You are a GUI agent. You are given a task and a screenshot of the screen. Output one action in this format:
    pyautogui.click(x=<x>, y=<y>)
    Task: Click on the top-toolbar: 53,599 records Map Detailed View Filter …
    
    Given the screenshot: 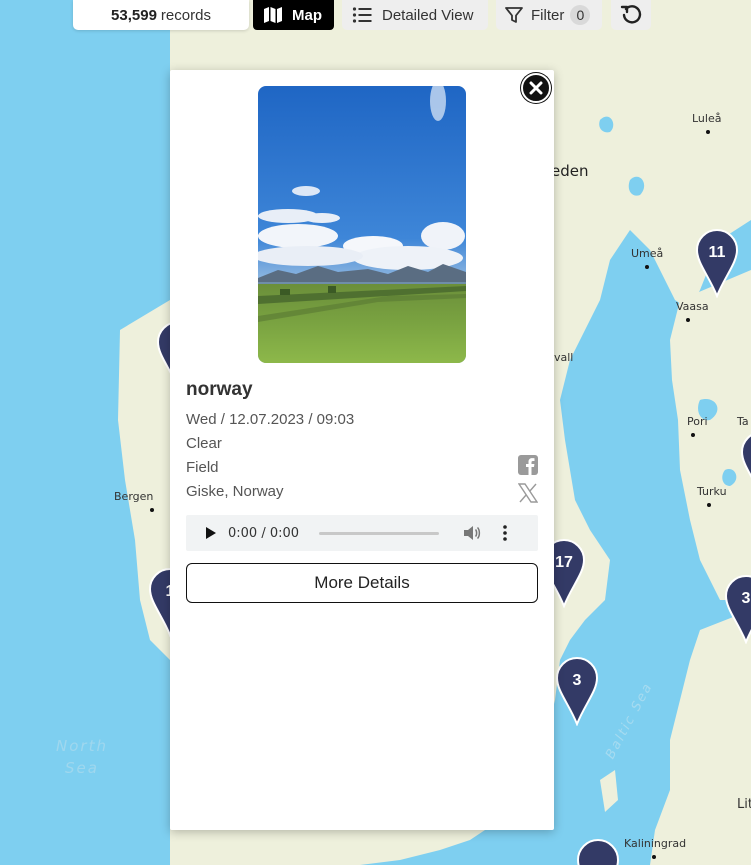 What is the action you would take?
    pyautogui.click(x=375, y=16)
    